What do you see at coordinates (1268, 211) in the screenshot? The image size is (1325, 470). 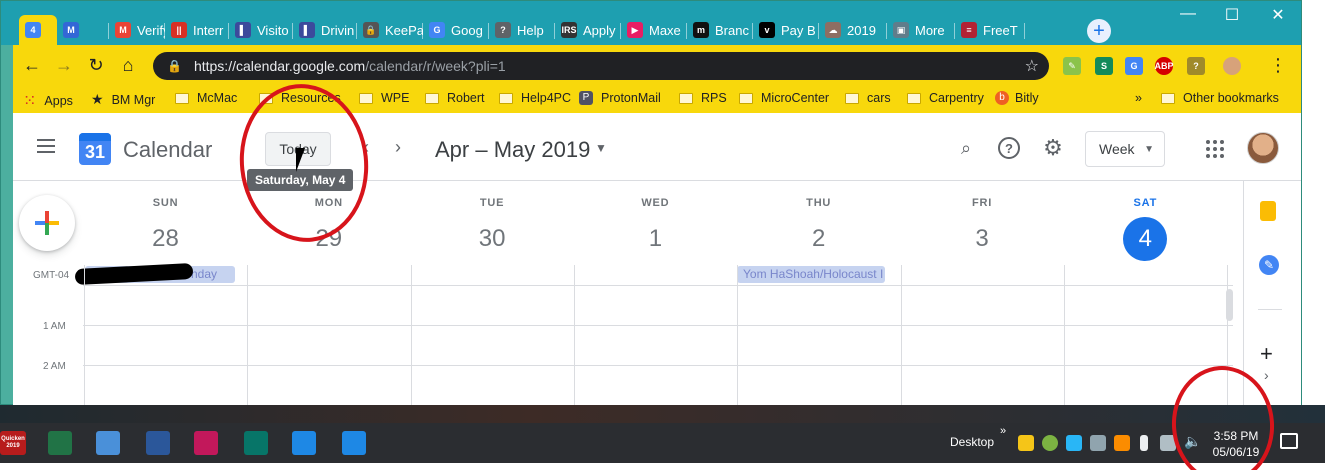 I see `keep-icon` at bounding box center [1268, 211].